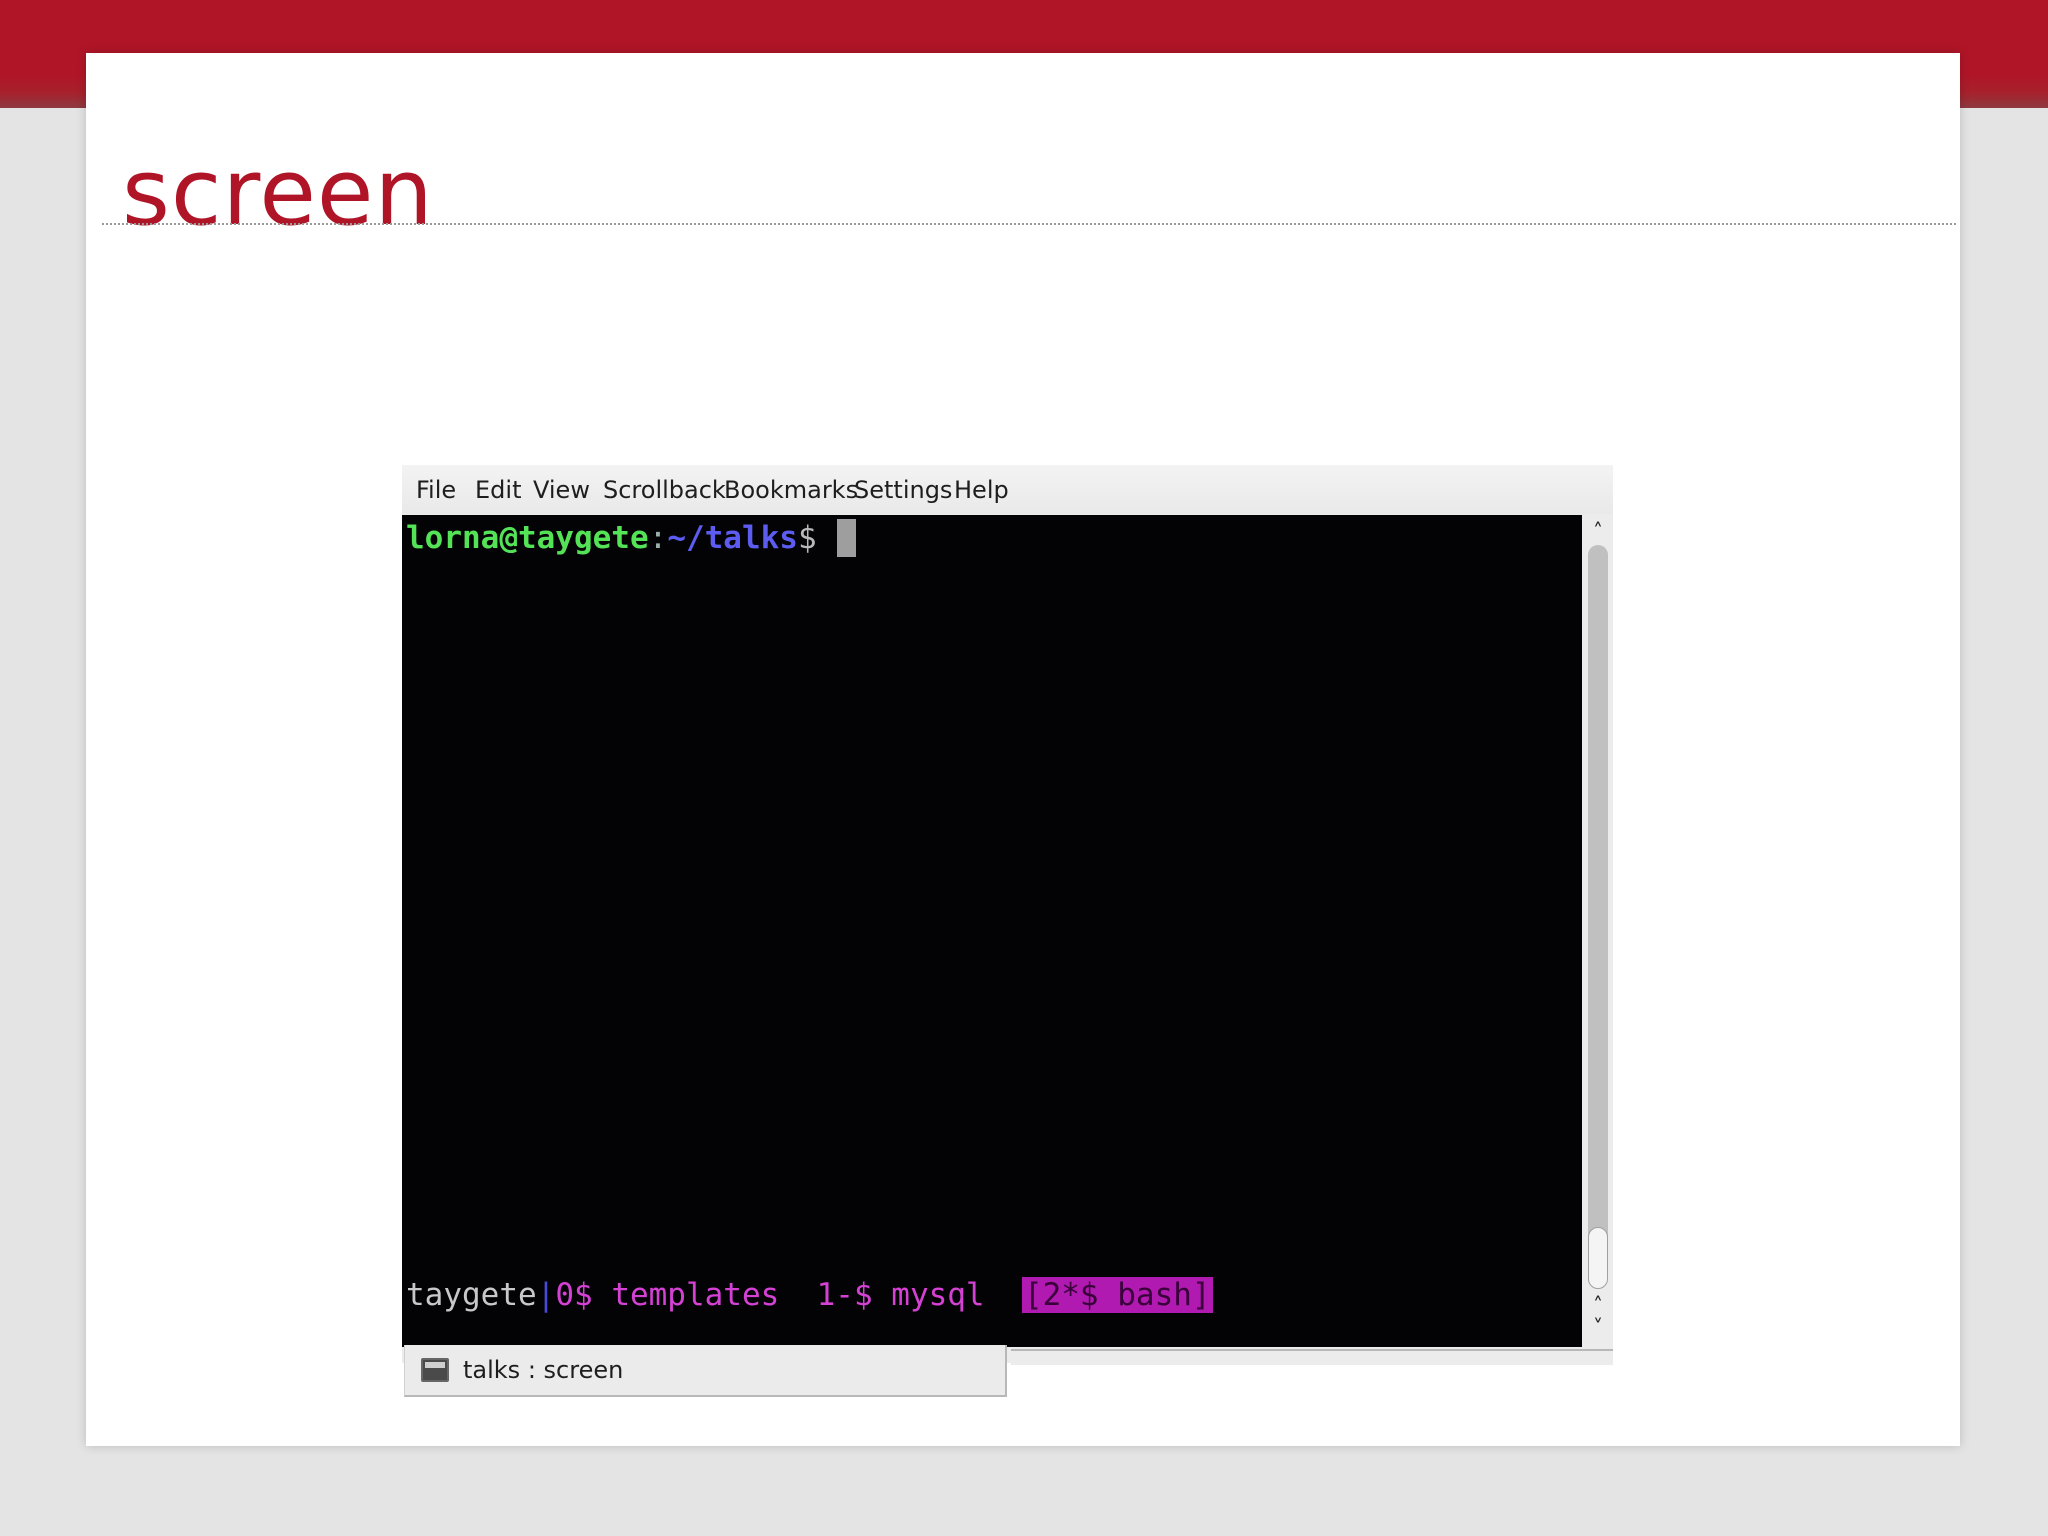 The height and width of the screenshot is (1536, 2048). I want to click on menu-help: Help, so click(981, 490).